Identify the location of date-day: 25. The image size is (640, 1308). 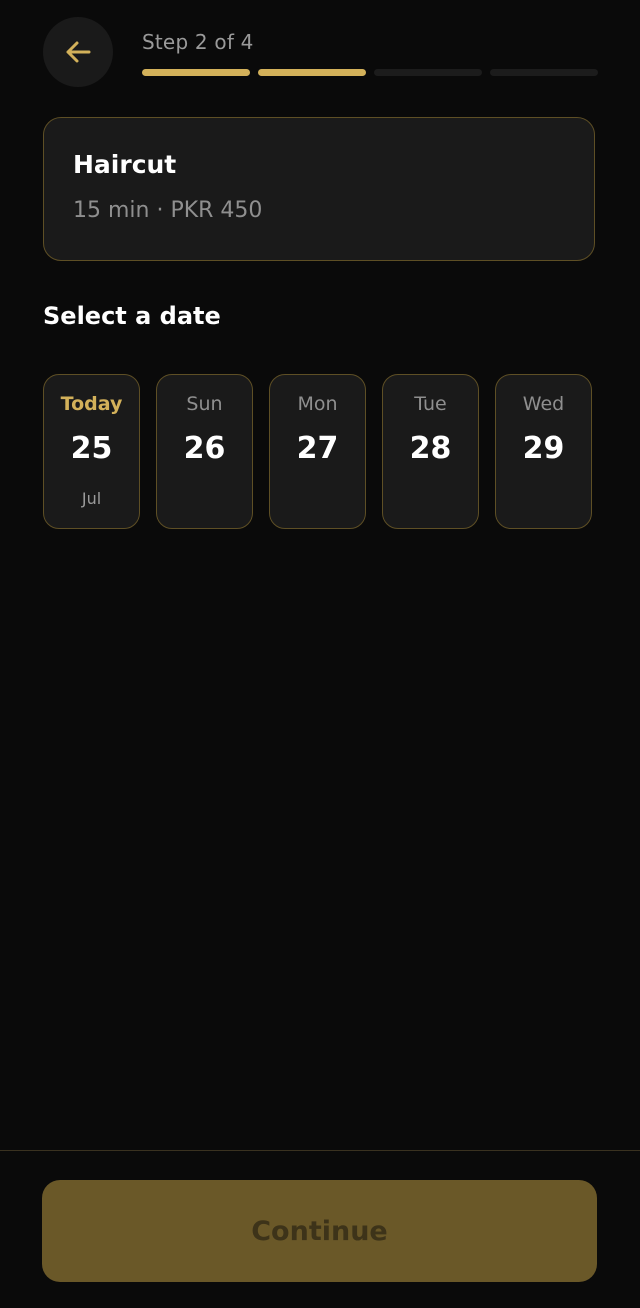
(91, 448).